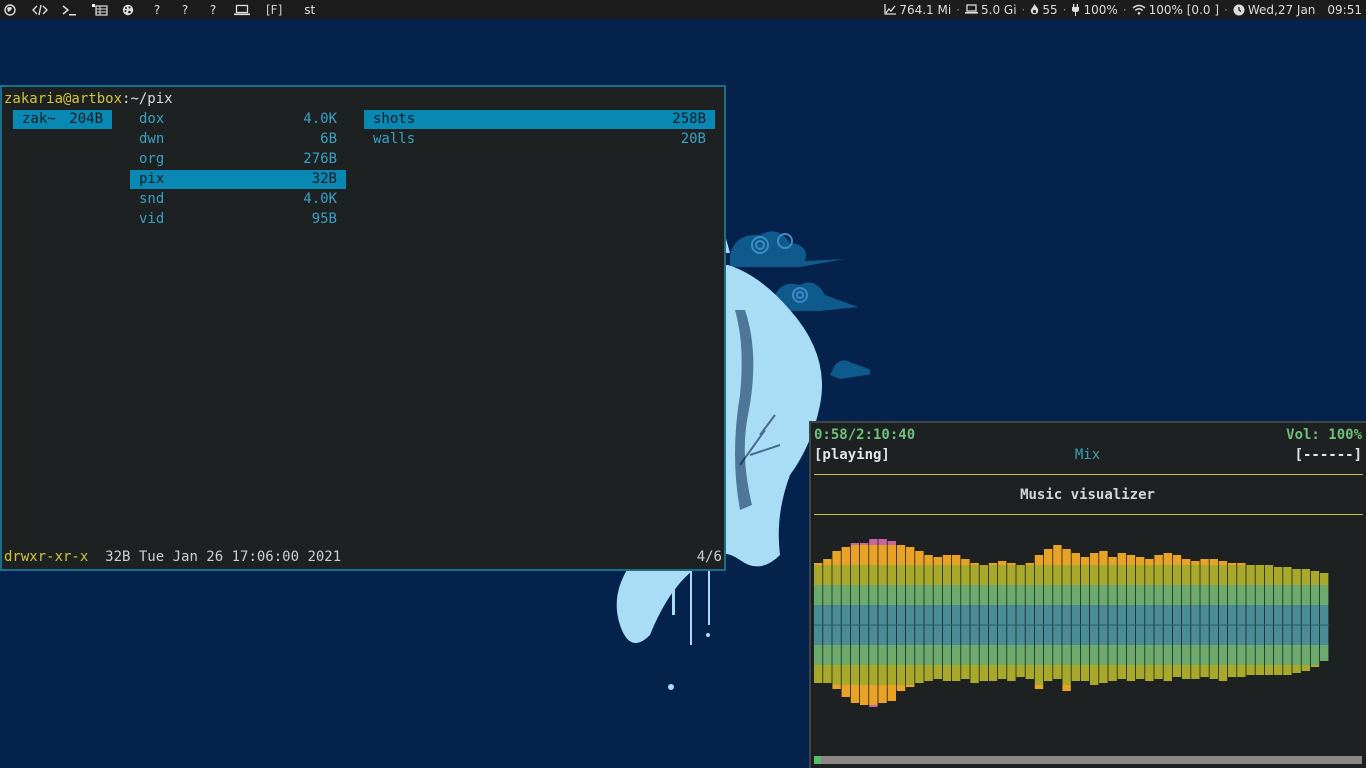  I want to click on current-path: ~/pix, so click(151, 99).